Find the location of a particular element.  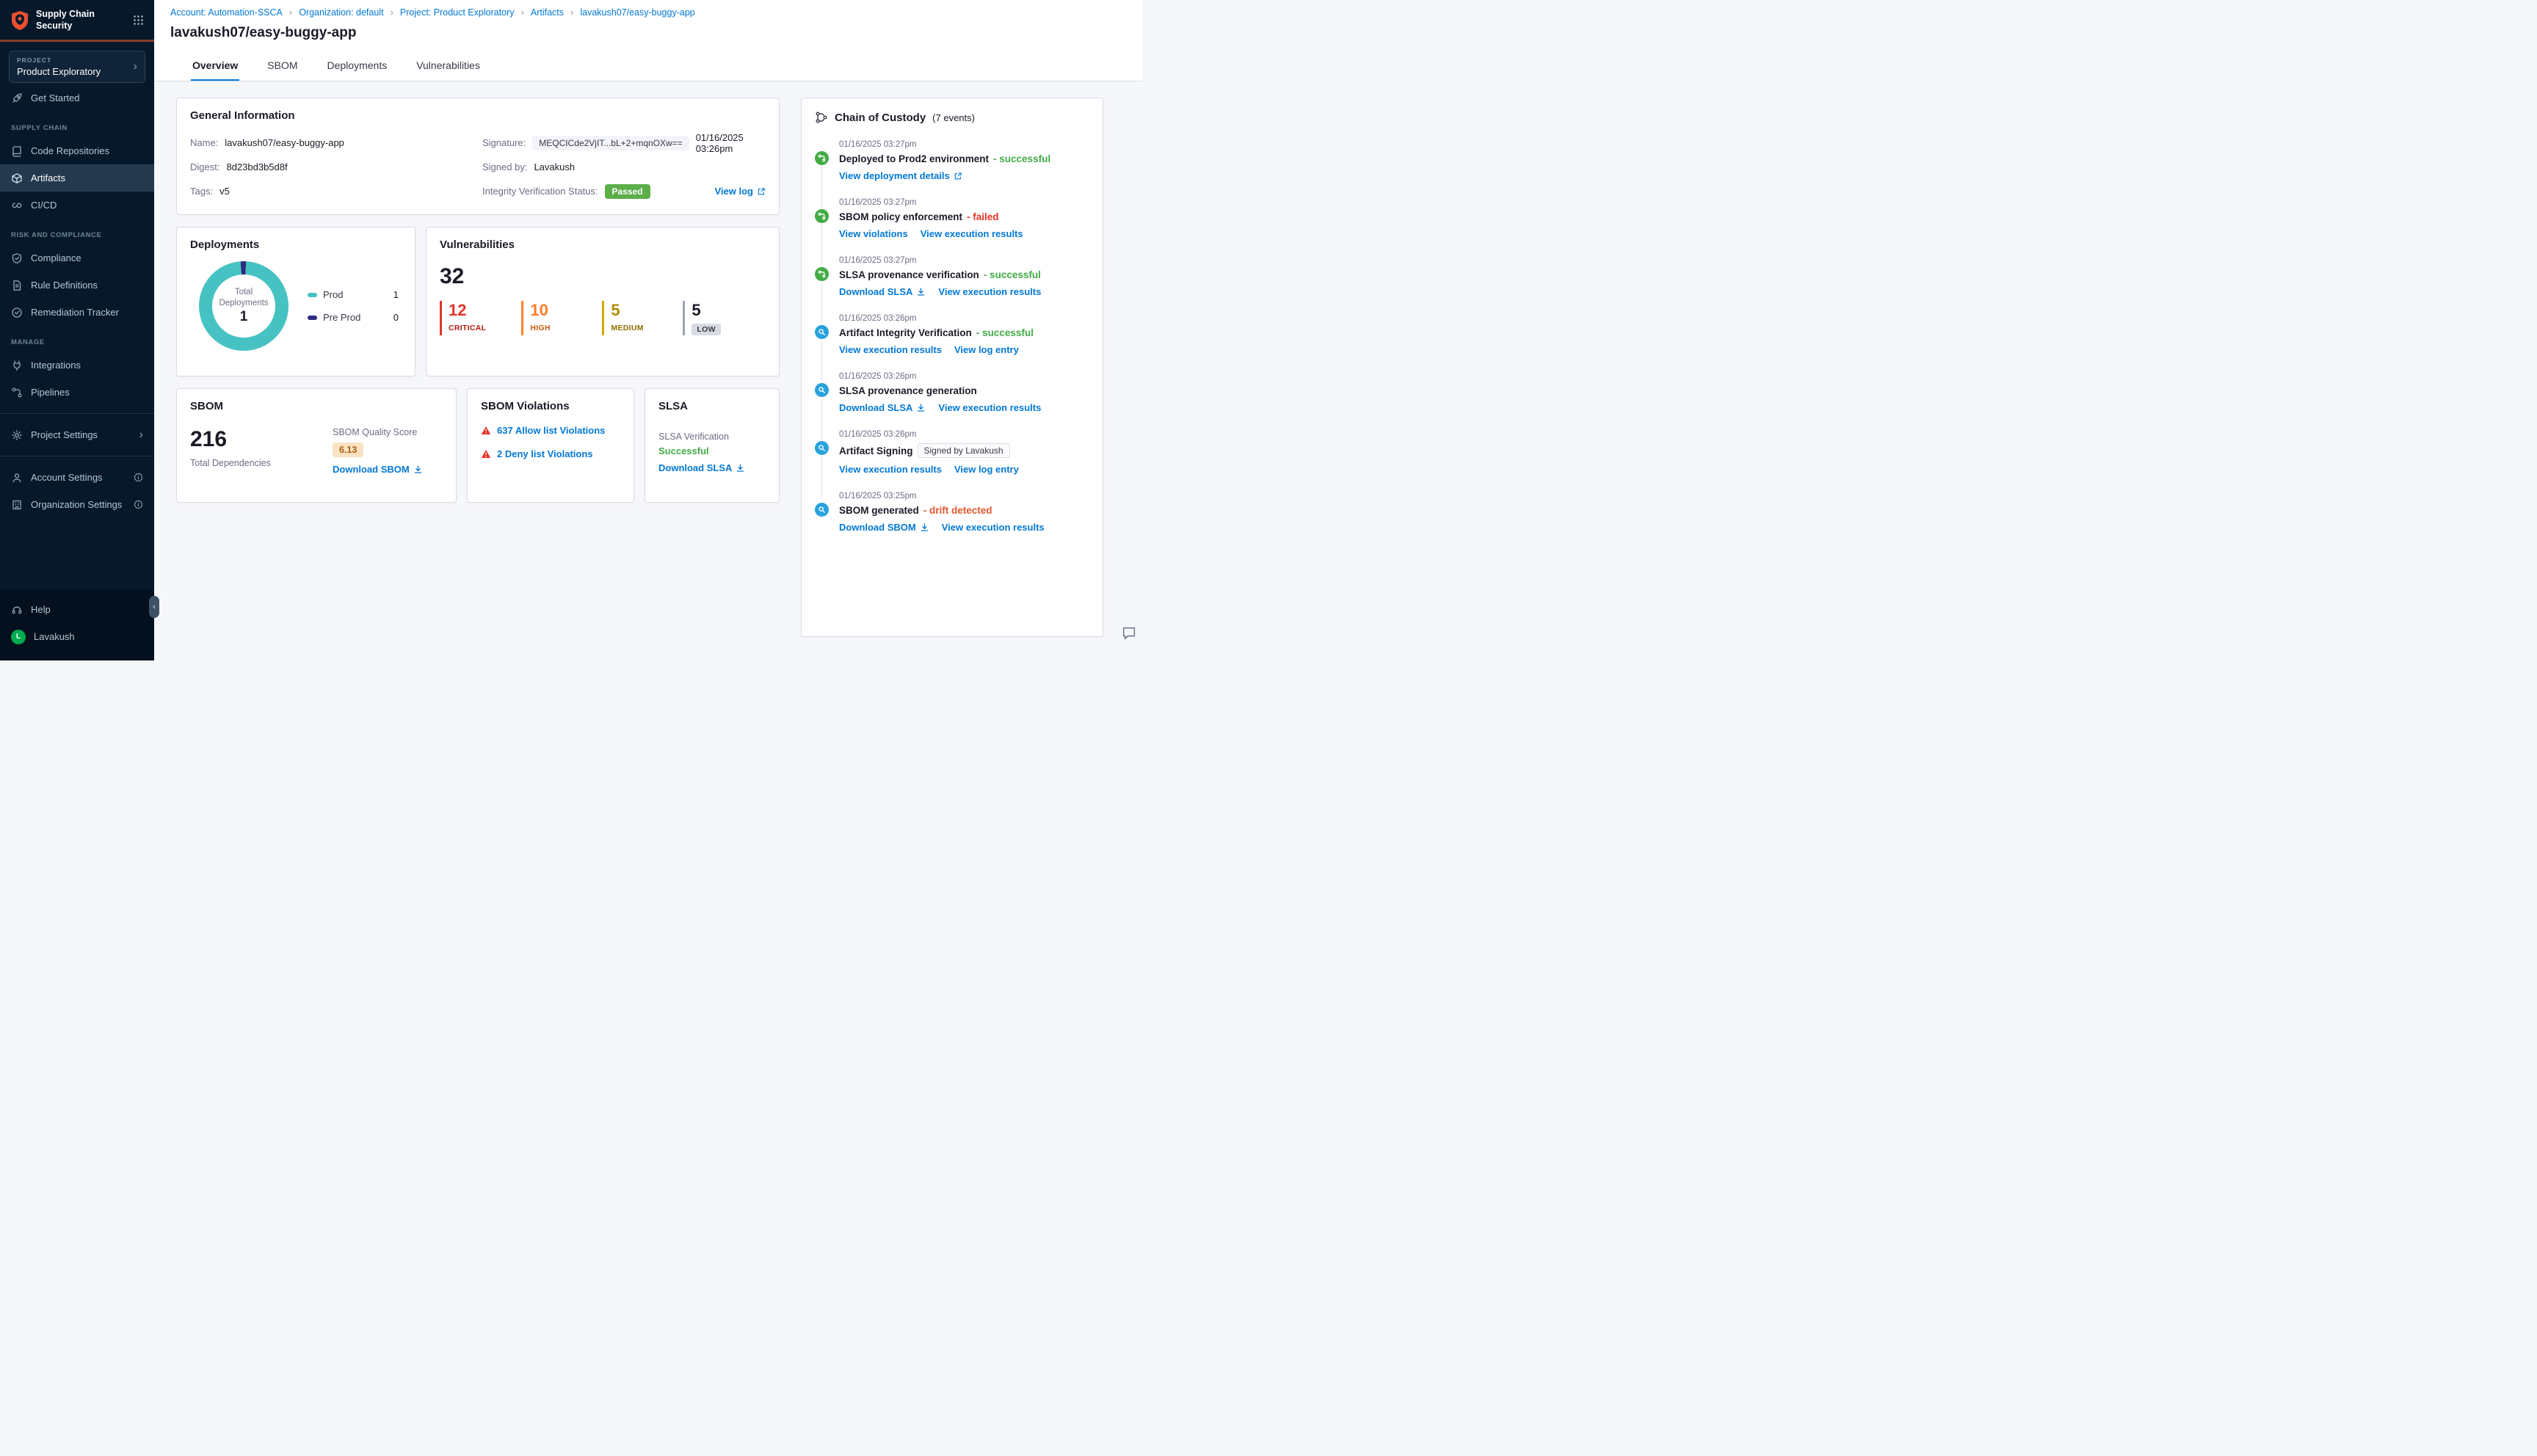

event-time: 01/16/2025 03:26pm is located at coordinates (878, 376).